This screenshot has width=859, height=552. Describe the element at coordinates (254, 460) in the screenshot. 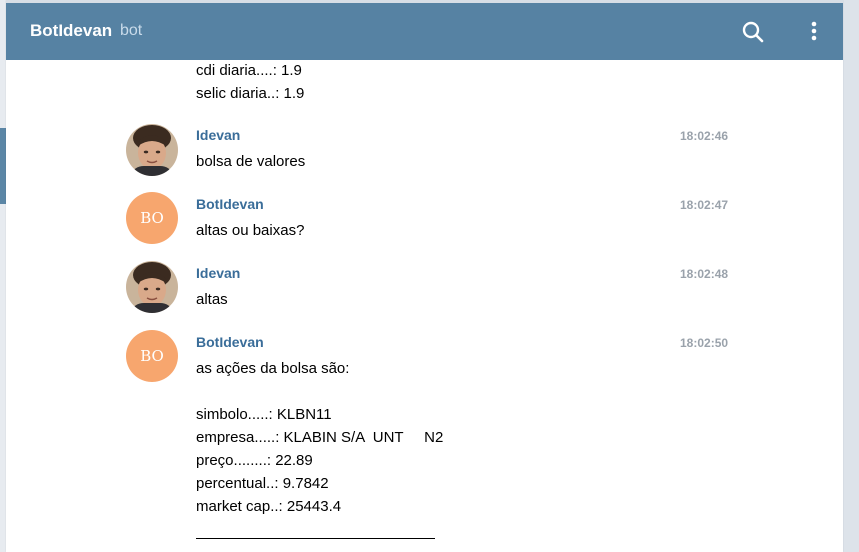

I see `message-text-line: preço........: 22.89` at that location.